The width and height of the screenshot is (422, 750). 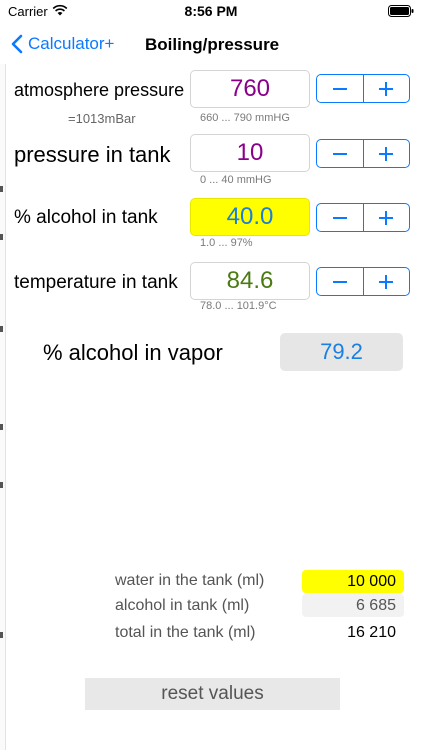 What do you see at coordinates (133, 352) in the screenshot?
I see `alcohol-in-vapor-label: % alcohol in vapor` at bounding box center [133, 352].